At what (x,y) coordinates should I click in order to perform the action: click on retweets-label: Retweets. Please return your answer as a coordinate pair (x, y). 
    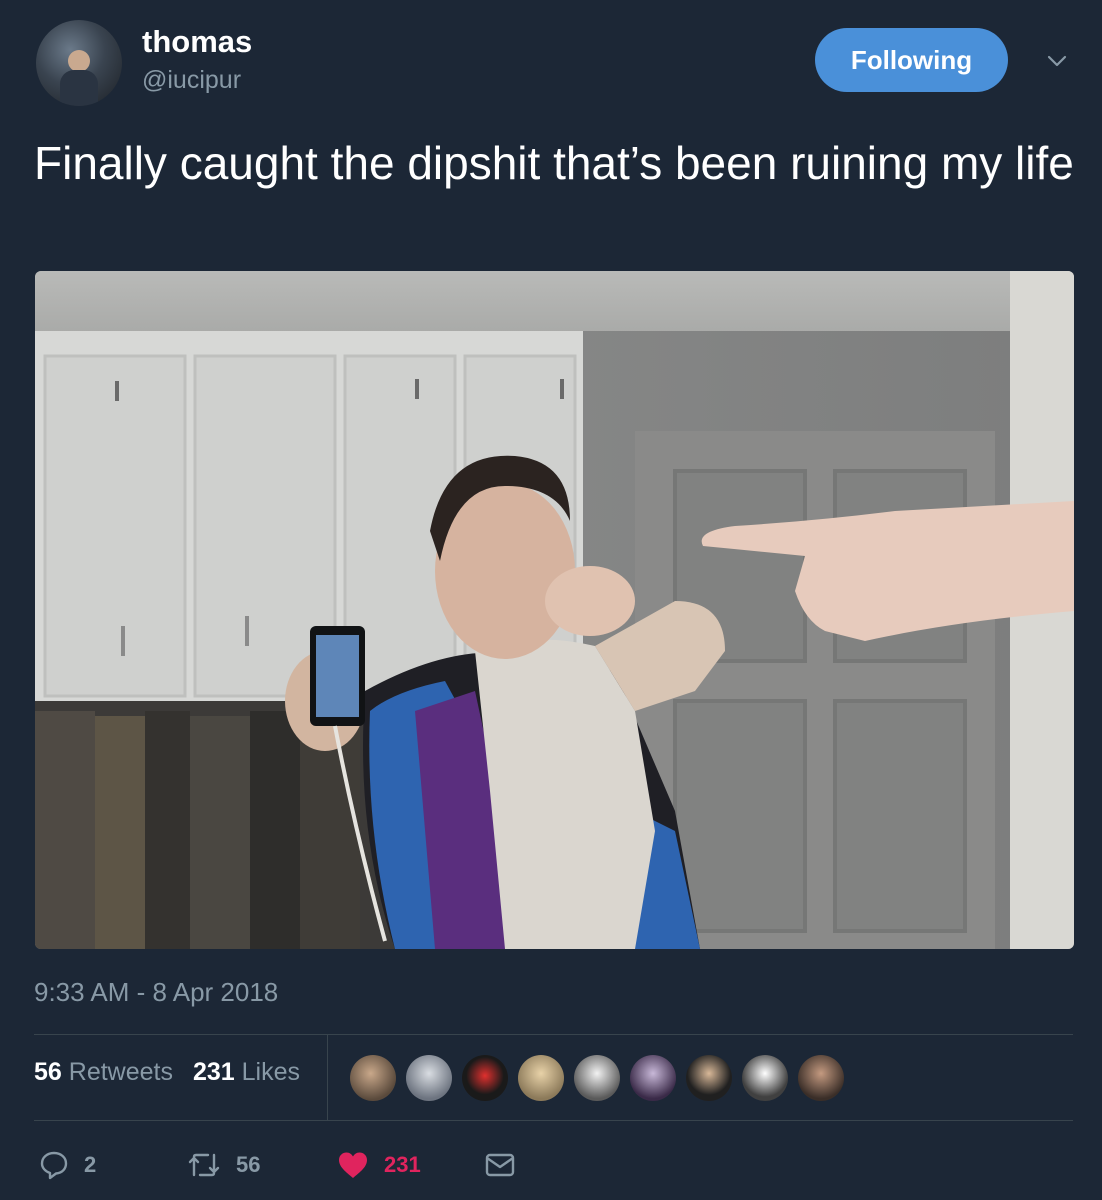
    Looking at the image, I should click on (120, 1072).